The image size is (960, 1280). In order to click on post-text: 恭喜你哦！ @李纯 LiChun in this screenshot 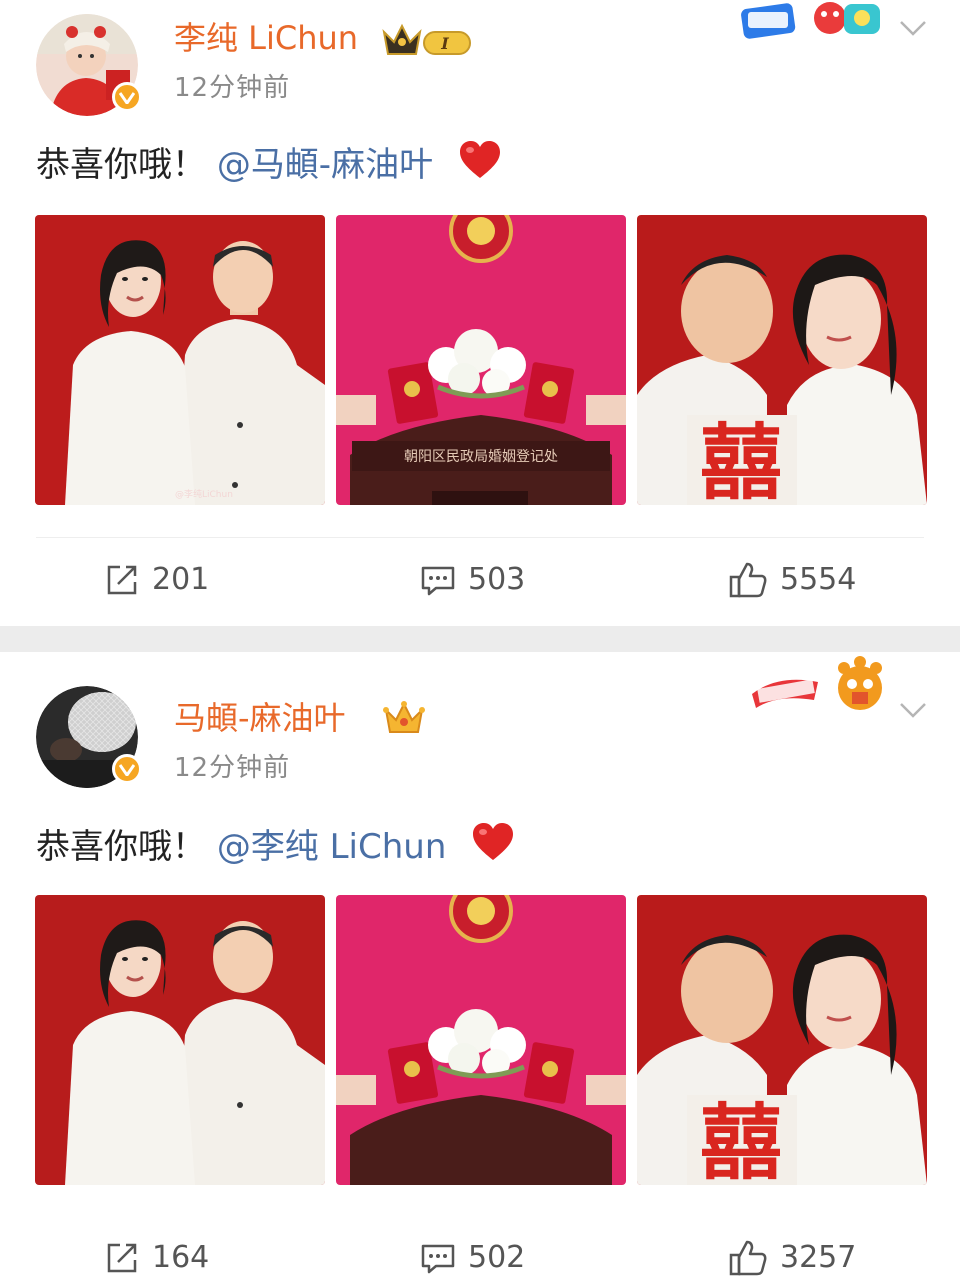, I will do `click(275, 846)`.